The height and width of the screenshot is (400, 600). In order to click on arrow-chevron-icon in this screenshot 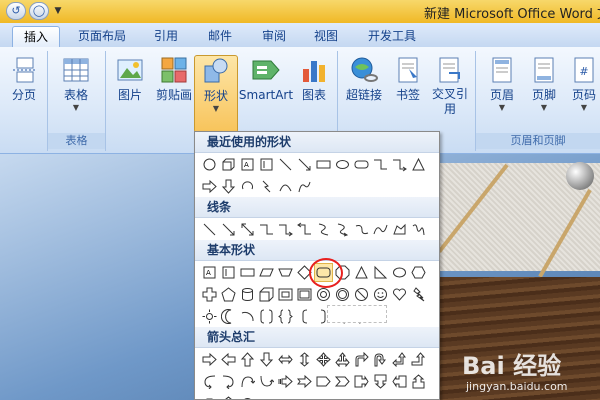, I will do `click(342, 381)`.